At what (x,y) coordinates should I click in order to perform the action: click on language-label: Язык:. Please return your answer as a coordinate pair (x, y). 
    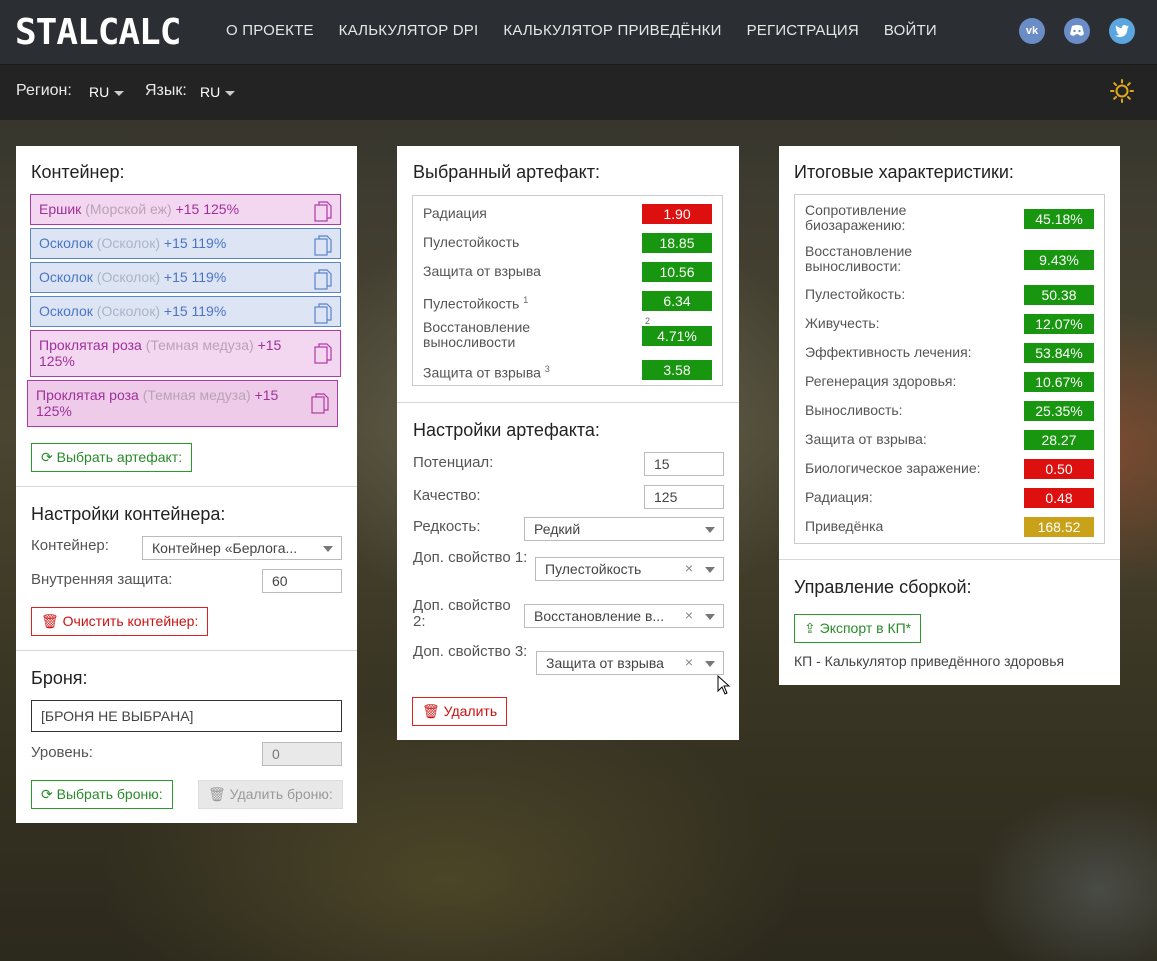
    Looking at the image, I should click on (166, 90).